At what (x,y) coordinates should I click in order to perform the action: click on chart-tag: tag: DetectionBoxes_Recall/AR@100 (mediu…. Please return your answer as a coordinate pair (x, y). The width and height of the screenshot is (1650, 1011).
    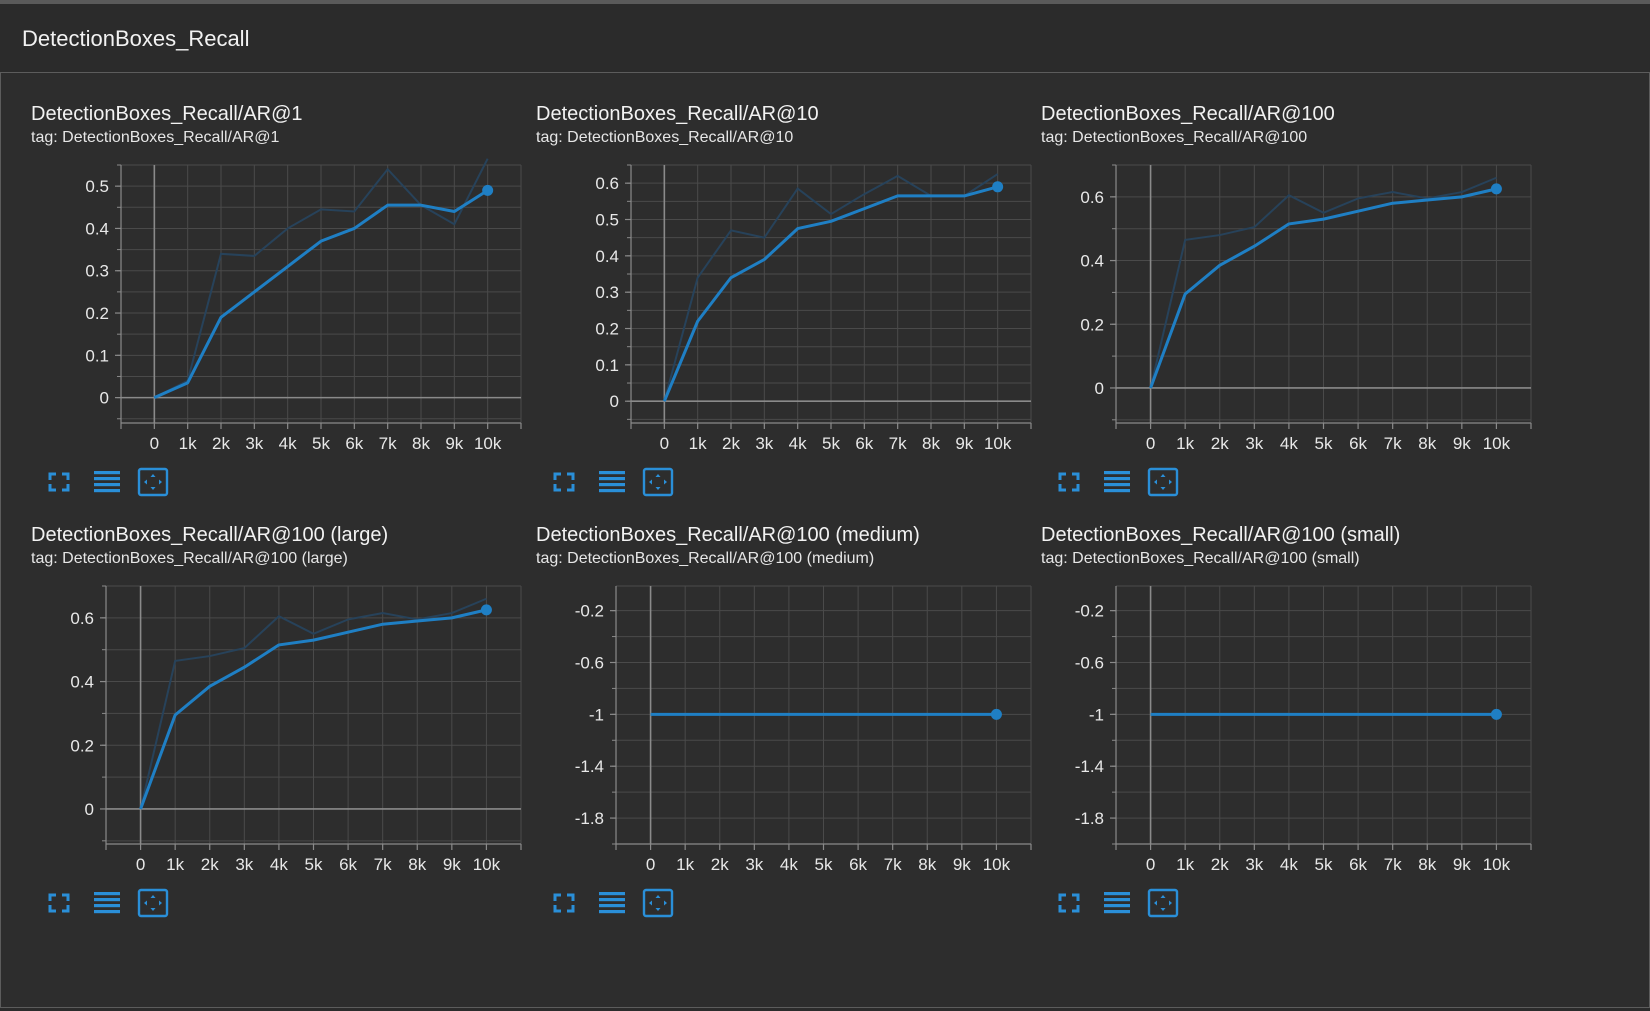
    Looking at the image, I should click on (705, 558).